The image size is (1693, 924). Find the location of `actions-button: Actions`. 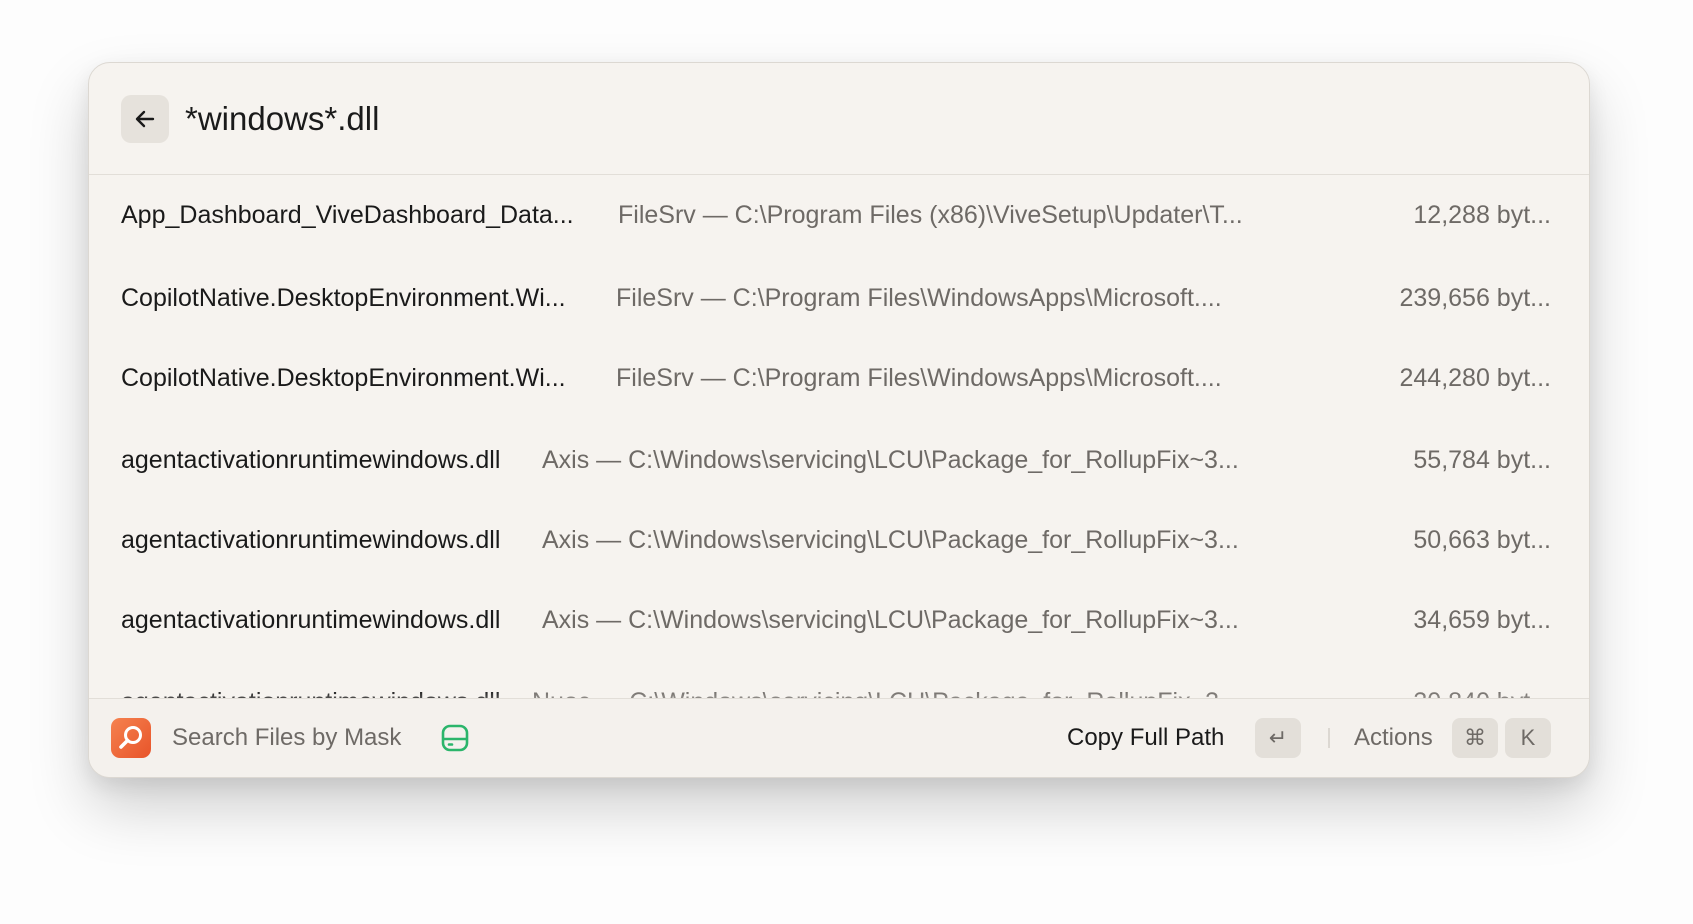

actions-button: Actions is located at coordinates (1393, 738).